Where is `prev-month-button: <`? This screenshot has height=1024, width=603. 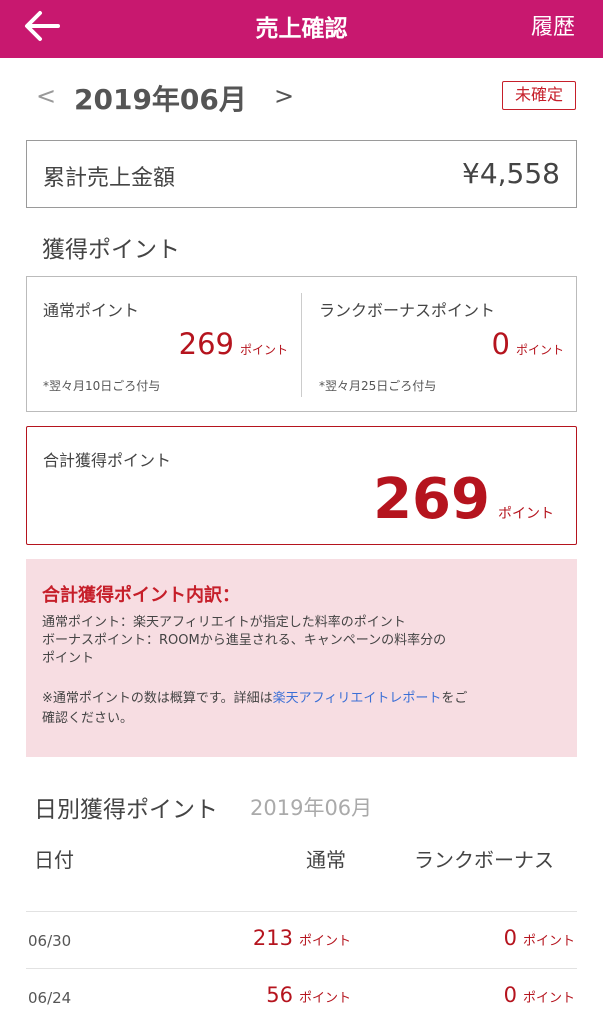
prev-month-button: < is located at coordinates (46, 96).